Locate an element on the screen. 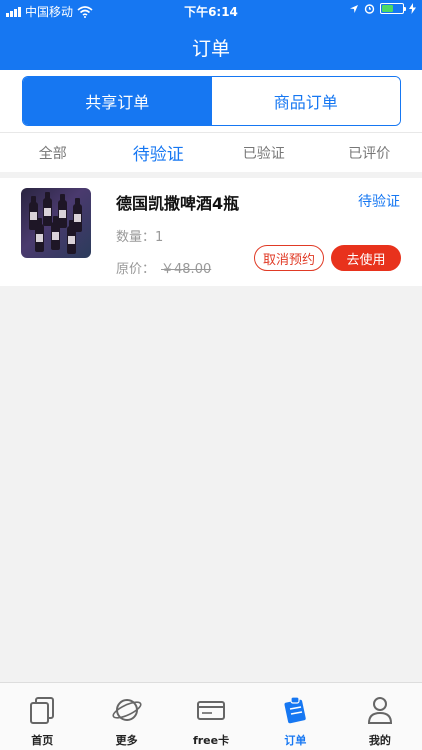 The image size is (422, 750). tab-all: 全部 is located at coordinates (53, 152).